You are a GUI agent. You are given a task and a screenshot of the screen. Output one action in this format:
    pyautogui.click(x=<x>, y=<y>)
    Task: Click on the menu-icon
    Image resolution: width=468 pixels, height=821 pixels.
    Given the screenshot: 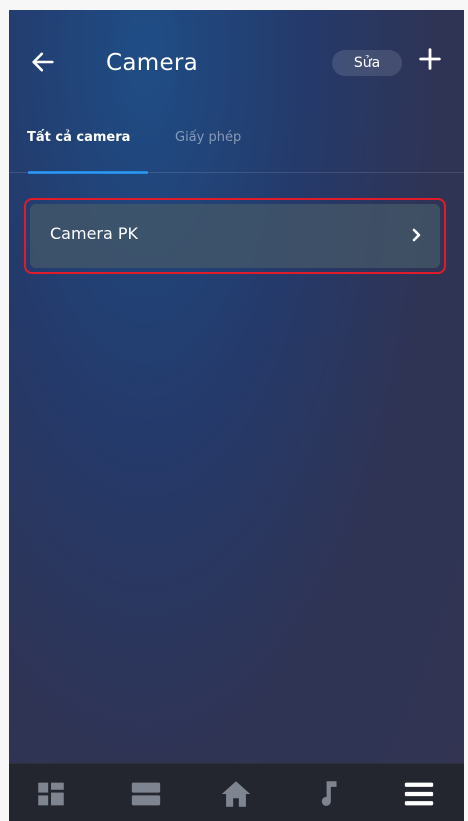 What is the action you would take?
    pyautogui.click(x=419, y=794)
    